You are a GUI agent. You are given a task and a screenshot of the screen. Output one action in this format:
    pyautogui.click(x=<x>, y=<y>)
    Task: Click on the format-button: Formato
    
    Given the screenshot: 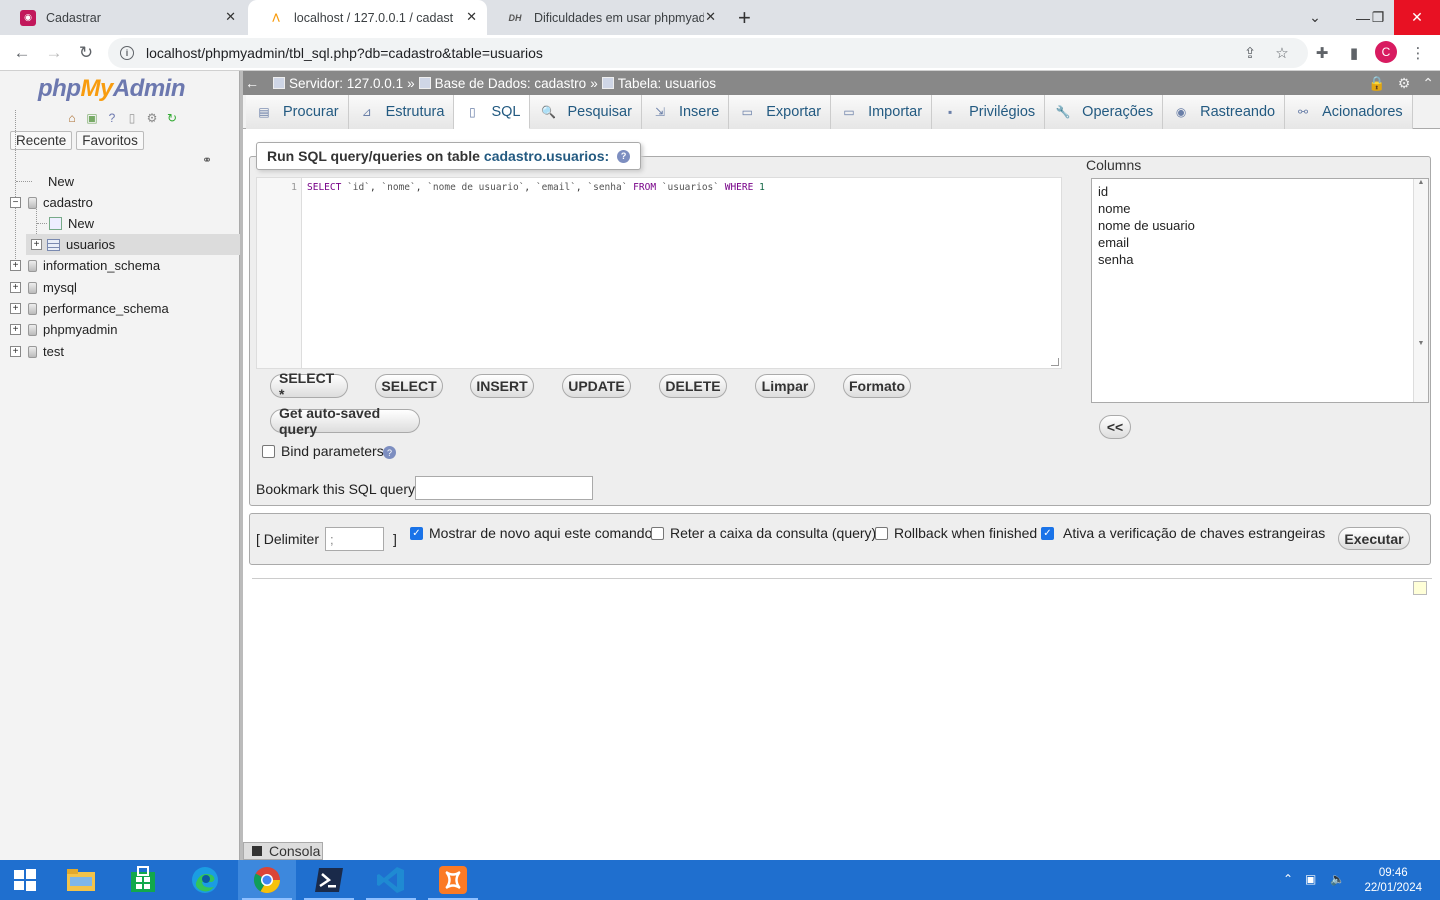 What is the action you would take?
    pyautogui.click(x=877, y=386)
    